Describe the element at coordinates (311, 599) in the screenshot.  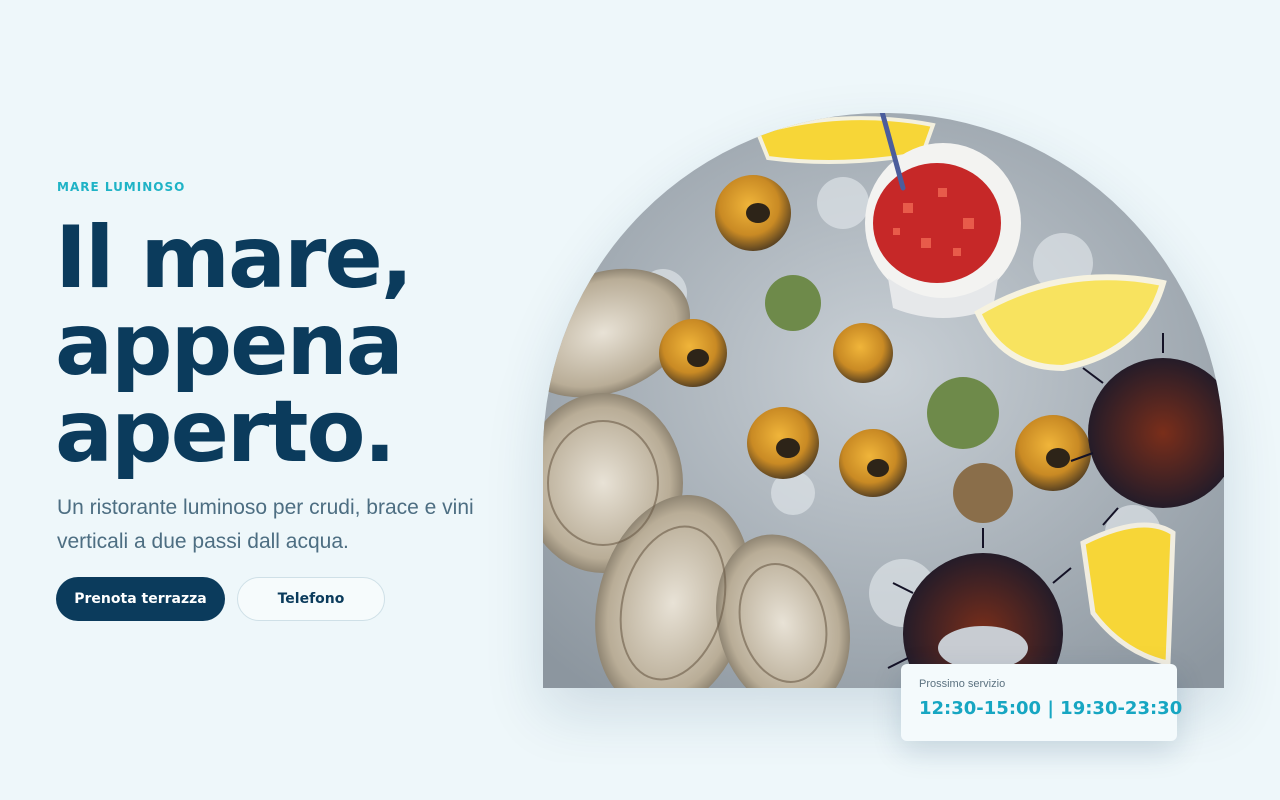
I see `phone-button: Telefono` at that location.